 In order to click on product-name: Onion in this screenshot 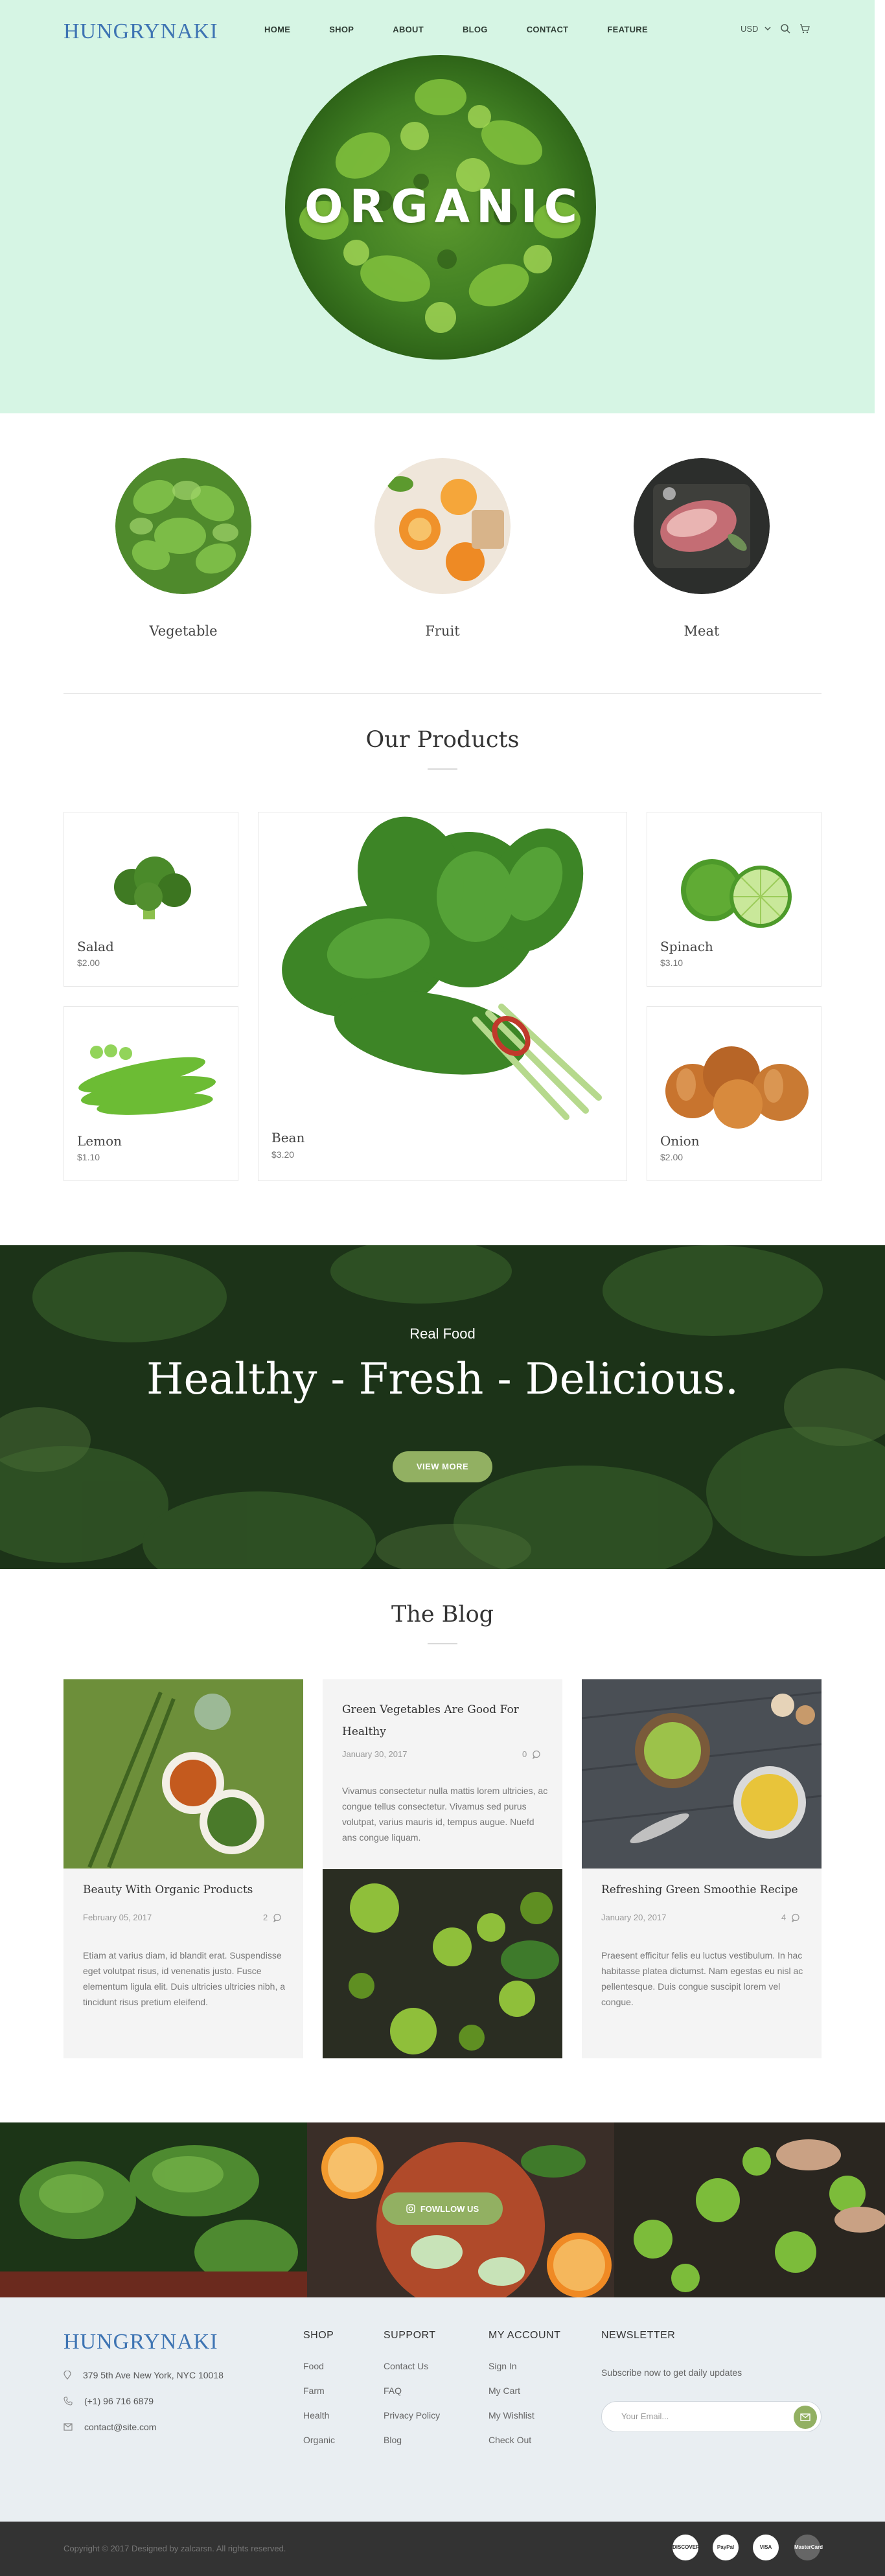, I will do `click(680, 1141)`.